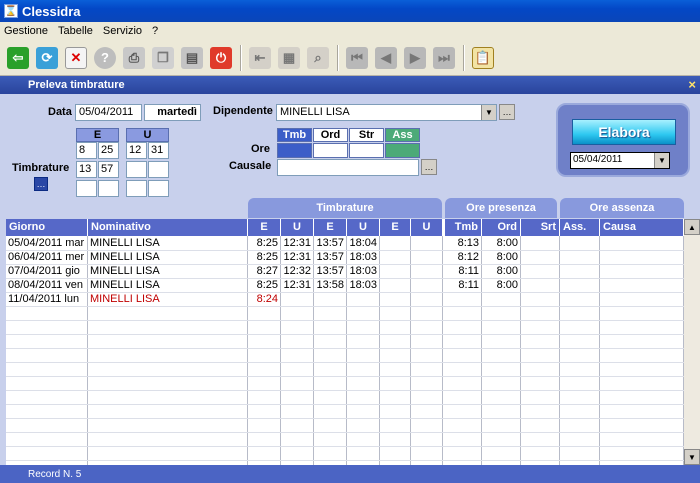 The height and width of the screenshot is (483, 700). What do you see at coordinates (297, 271) in the screenshot?
I see `cell-u1: 12:32` at bounding box center [297, 271].